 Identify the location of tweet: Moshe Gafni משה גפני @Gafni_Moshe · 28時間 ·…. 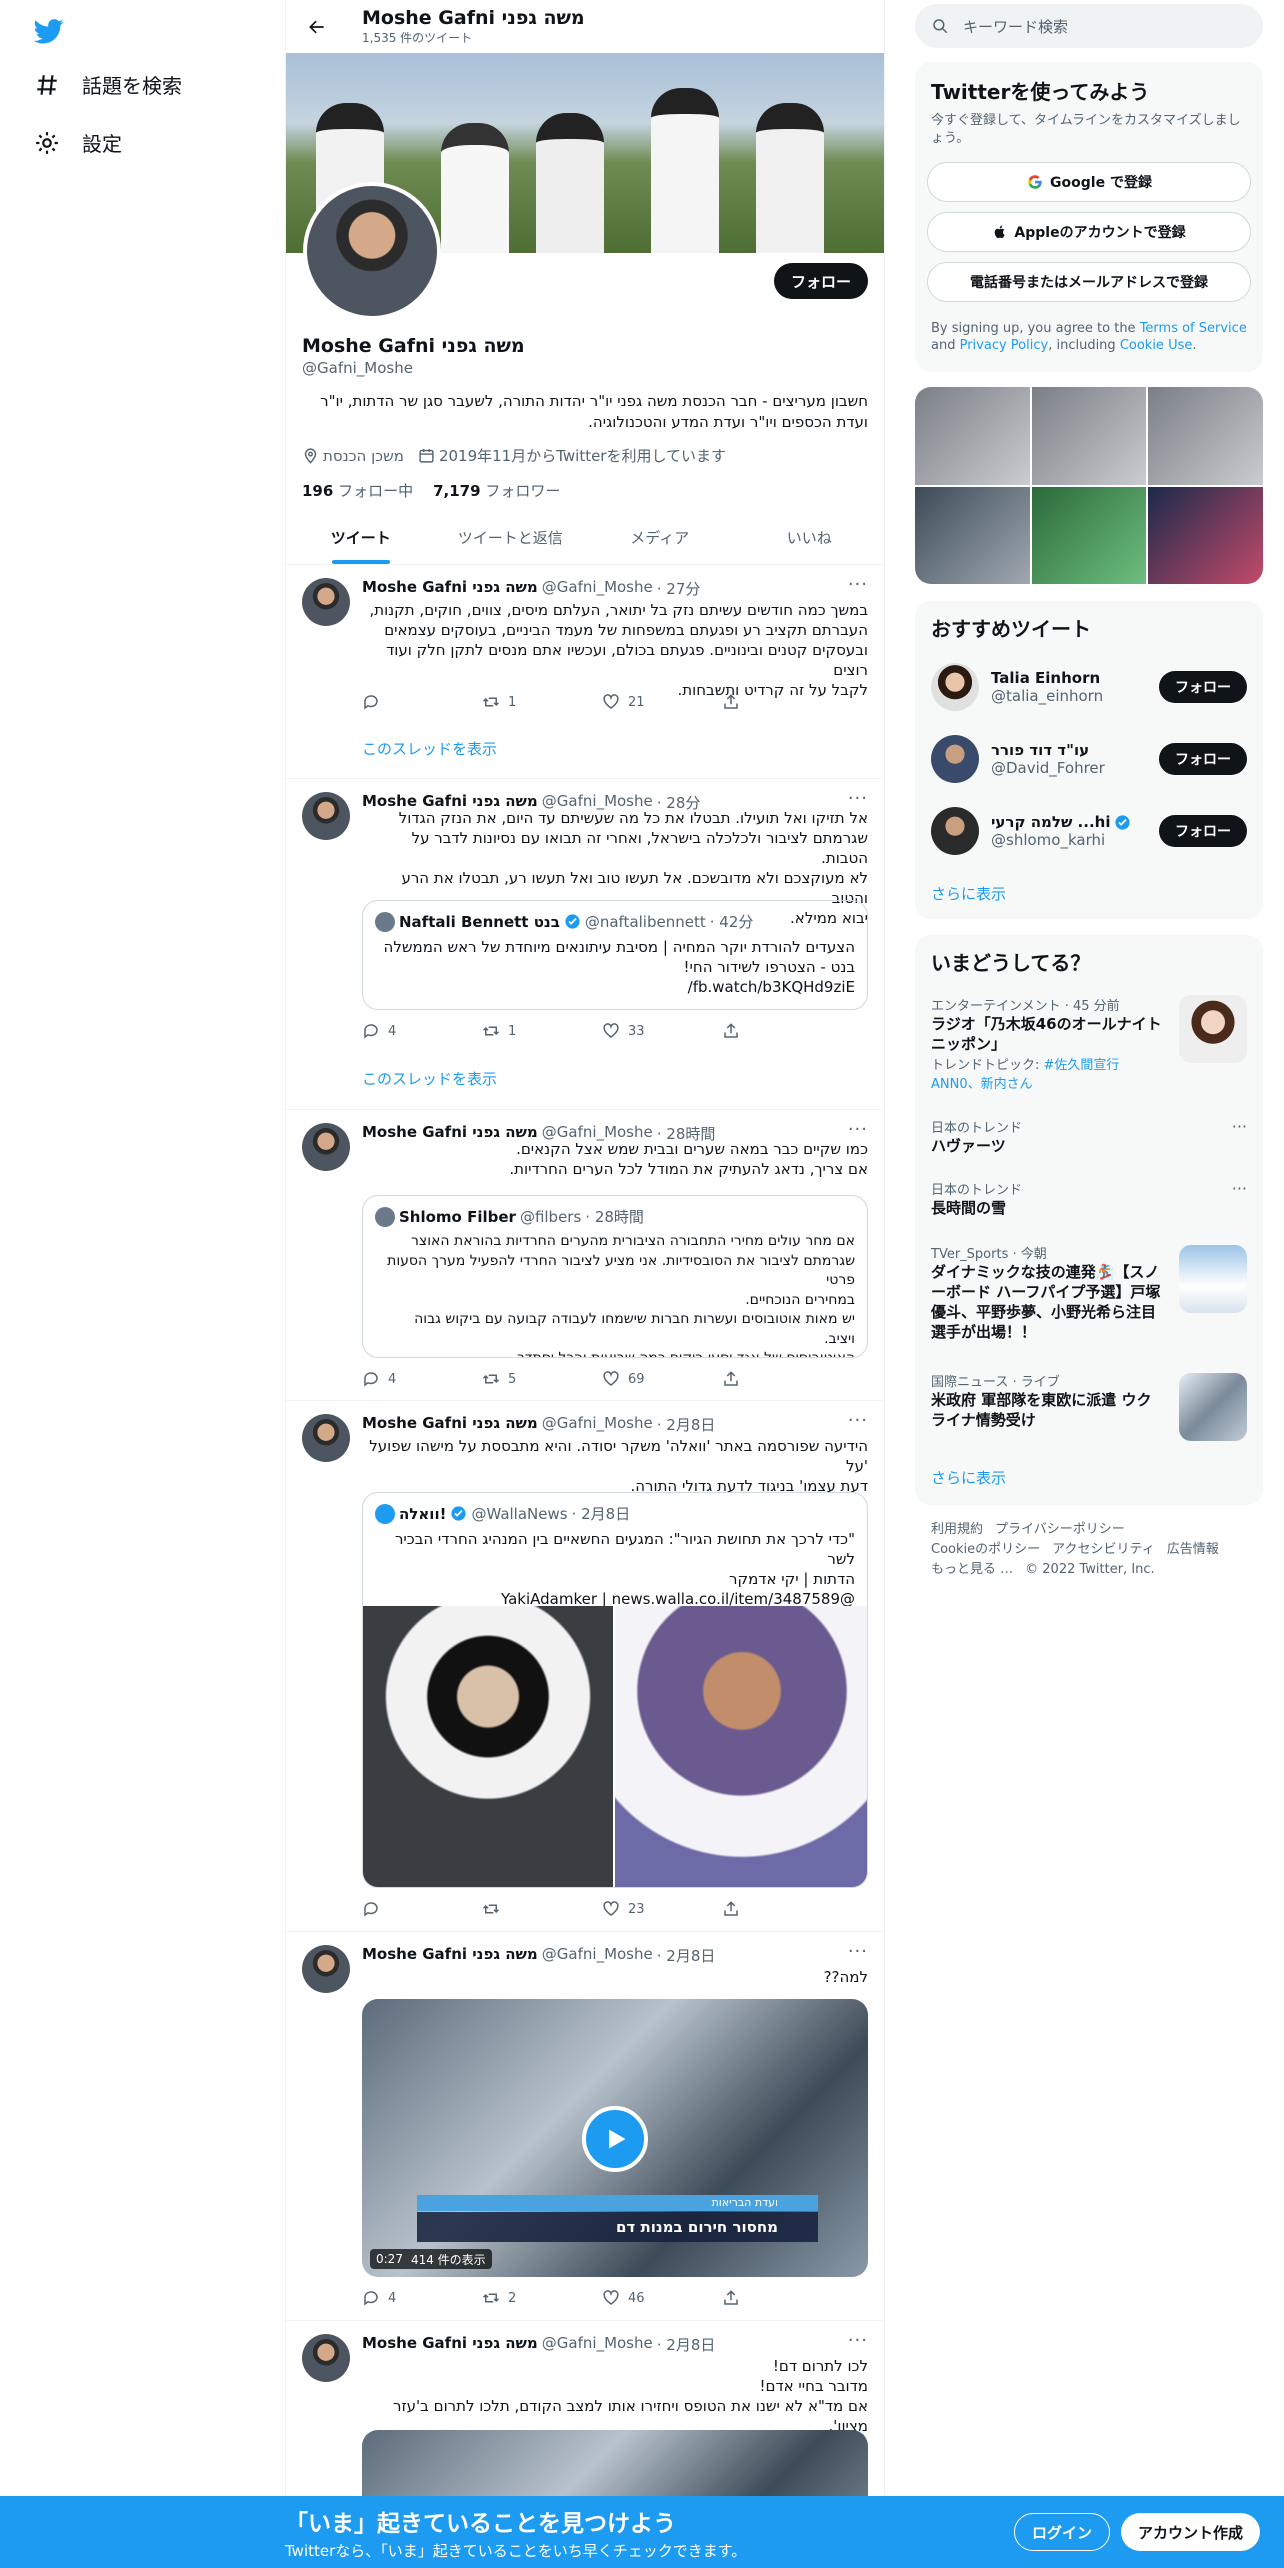
(585, 1256).